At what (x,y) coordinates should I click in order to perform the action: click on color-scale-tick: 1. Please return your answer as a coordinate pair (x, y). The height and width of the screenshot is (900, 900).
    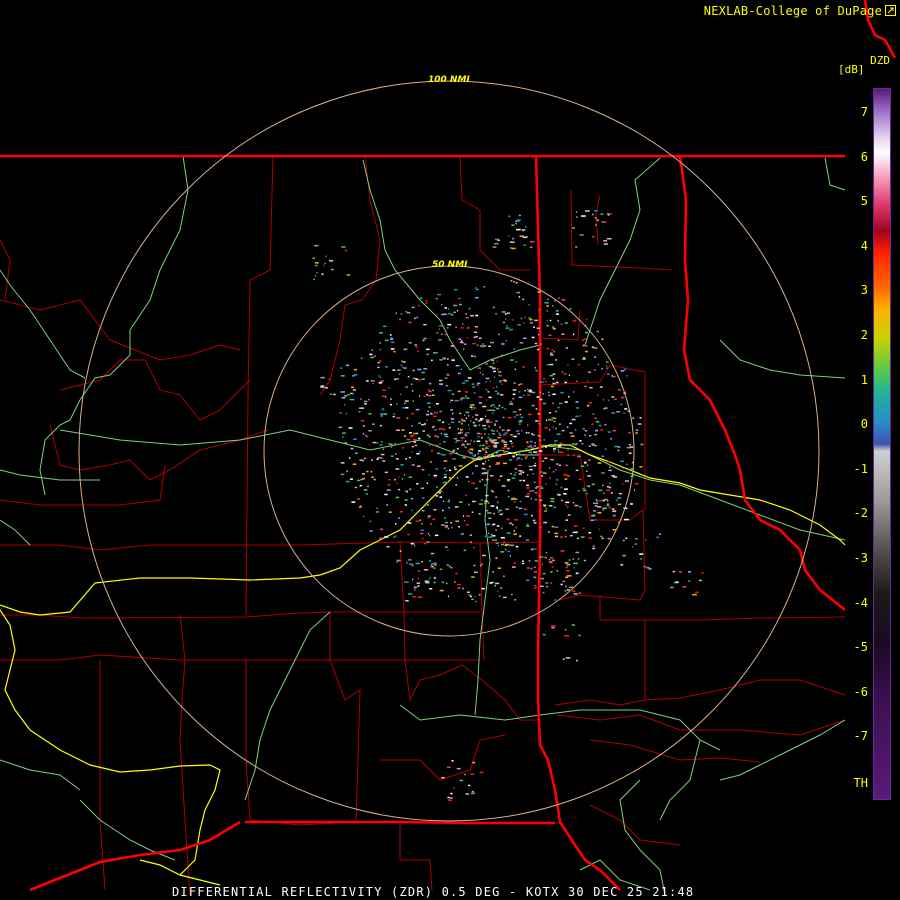
    Looking at the image, I should click on (864, 379).